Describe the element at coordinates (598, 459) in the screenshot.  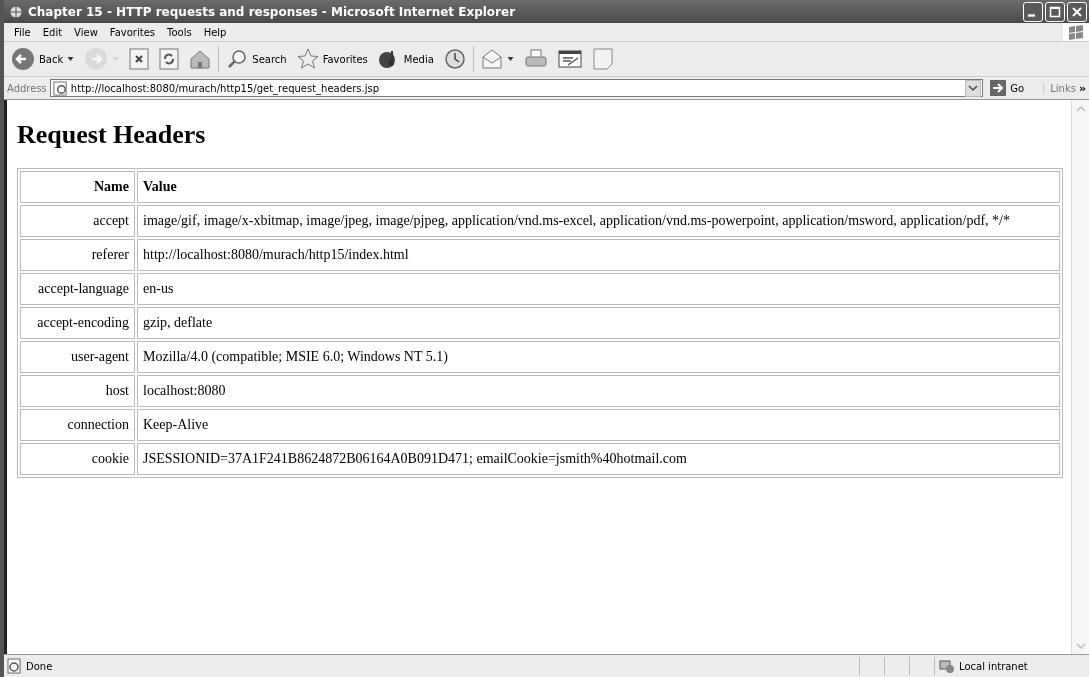
I see `header-value-cell: JSESSIONID=37A1F241B8624872B06164A0B091D471; emailCookie=jsmith%40hotmail.com` at that location.